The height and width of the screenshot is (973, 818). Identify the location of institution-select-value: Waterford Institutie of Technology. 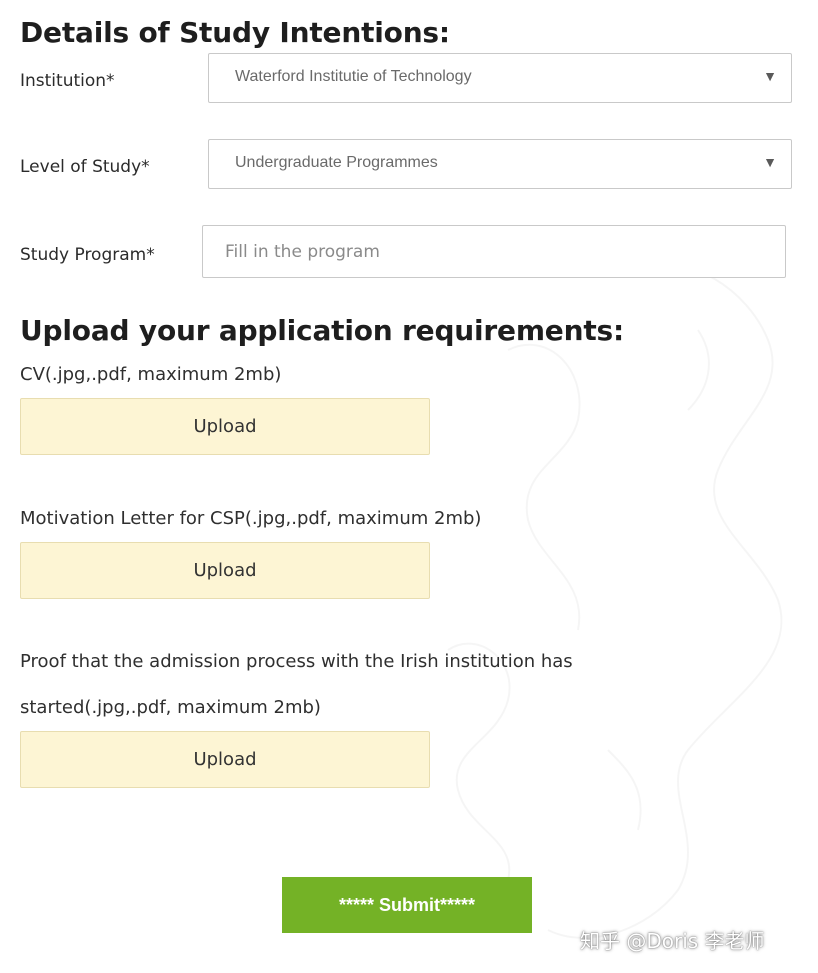
(353, 76).